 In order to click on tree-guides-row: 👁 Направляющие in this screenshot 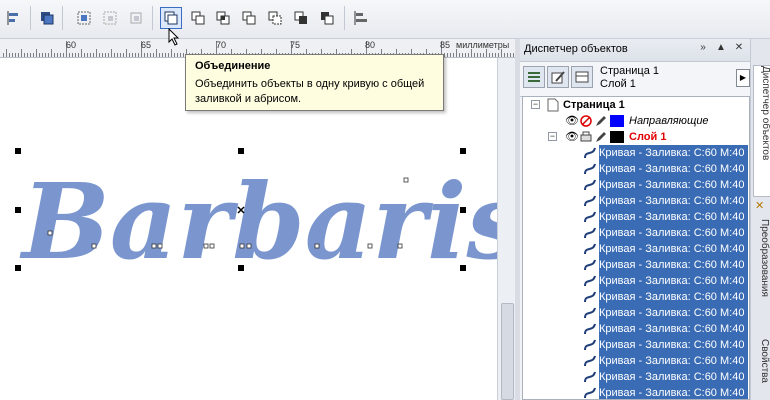, I will do `click(636, 121)`.